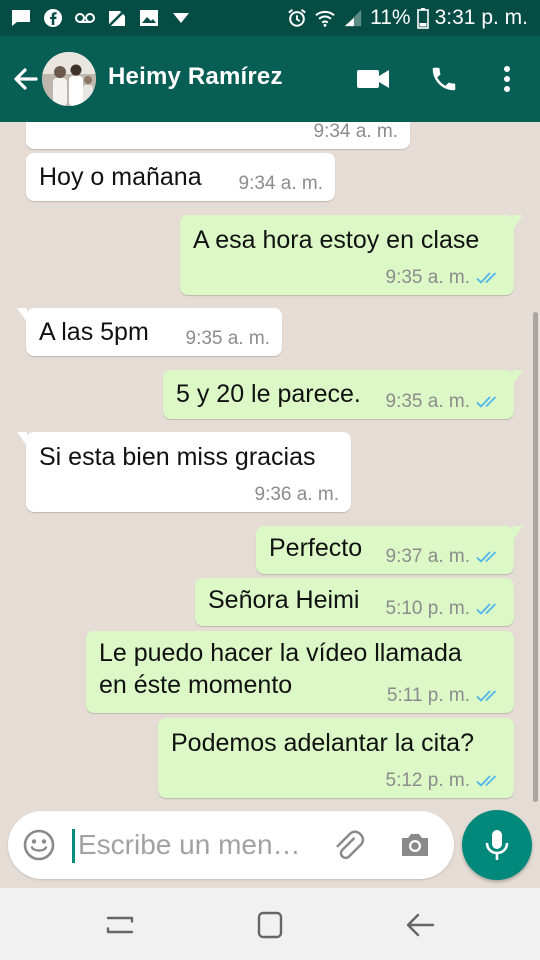 This screenshot has width=540, height=960. Describe the element at coordinates (420, 925) in the screenshot. I see `back-icon` at that location.